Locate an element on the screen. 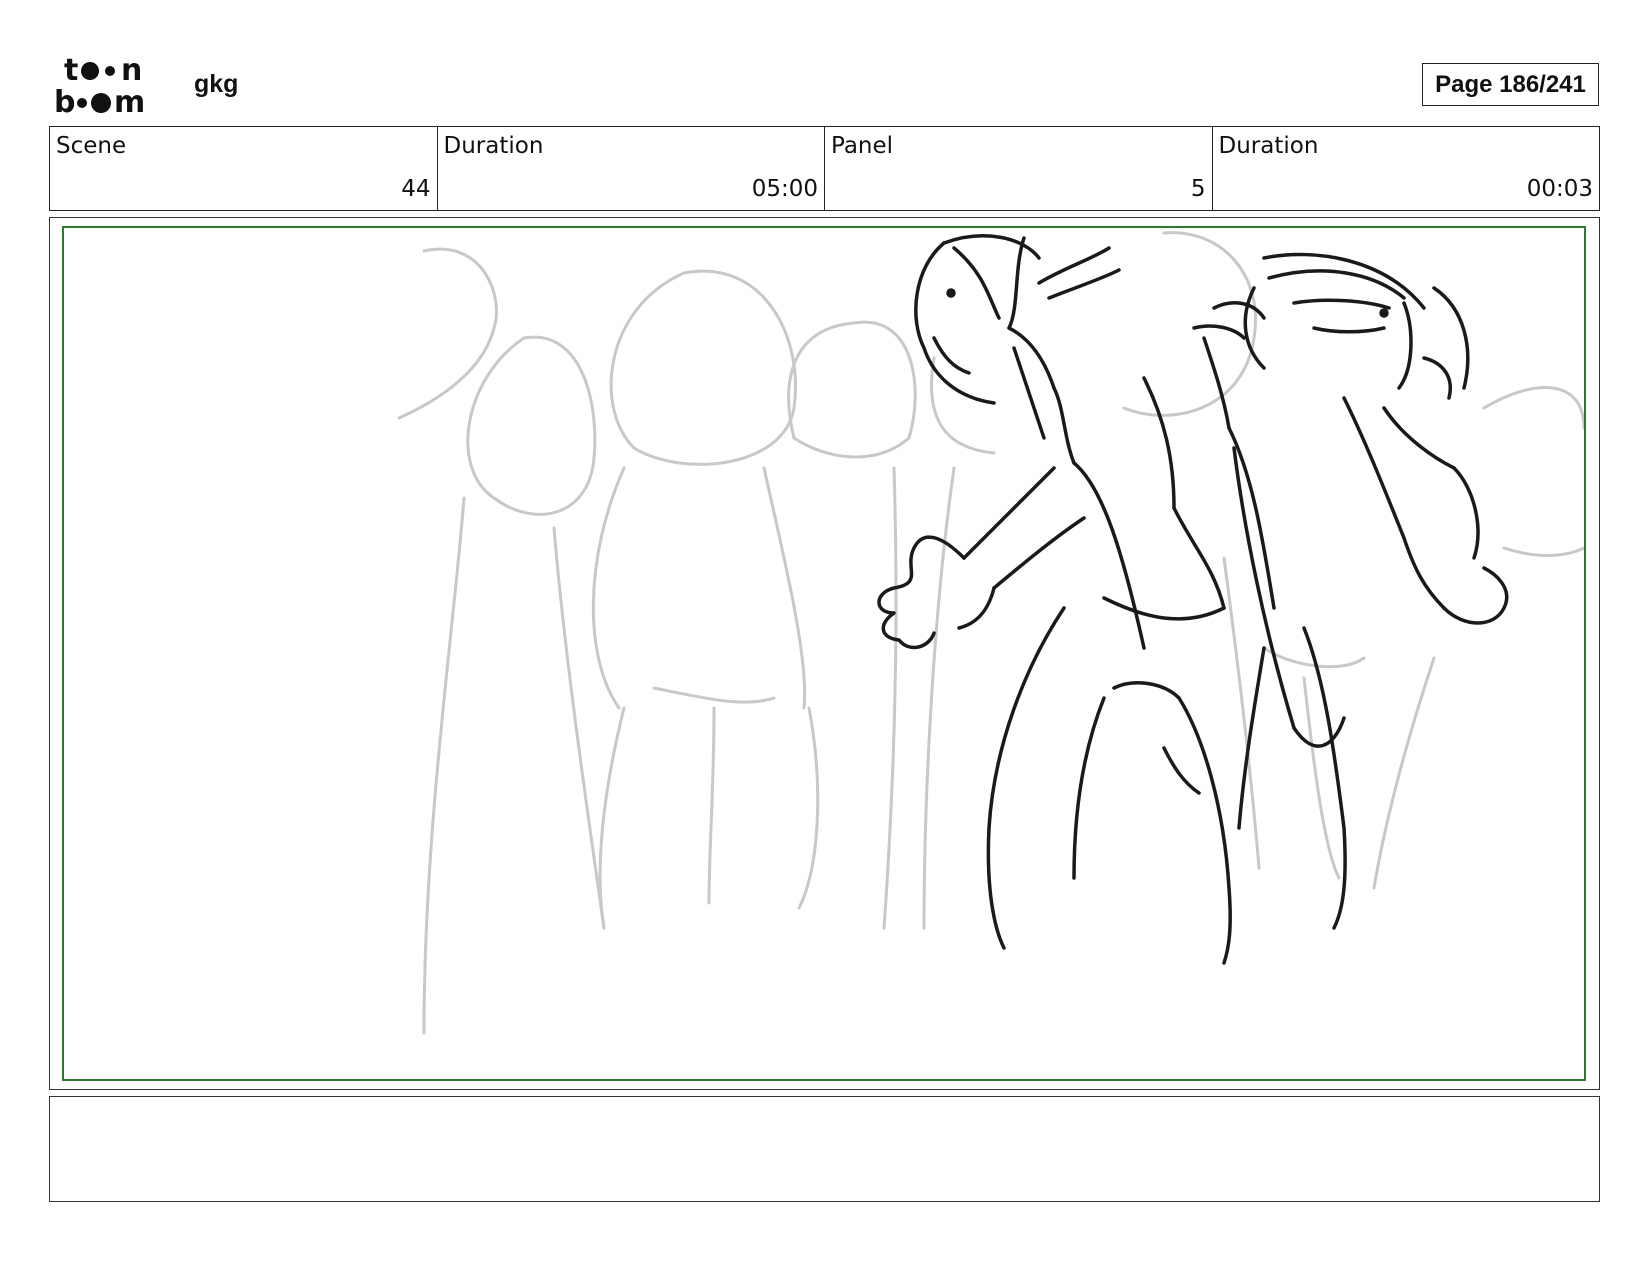 The height and width of the screenshot is (1275, 1650). page-indicator: Page 186/241 is located at coordinates (1510, 84).